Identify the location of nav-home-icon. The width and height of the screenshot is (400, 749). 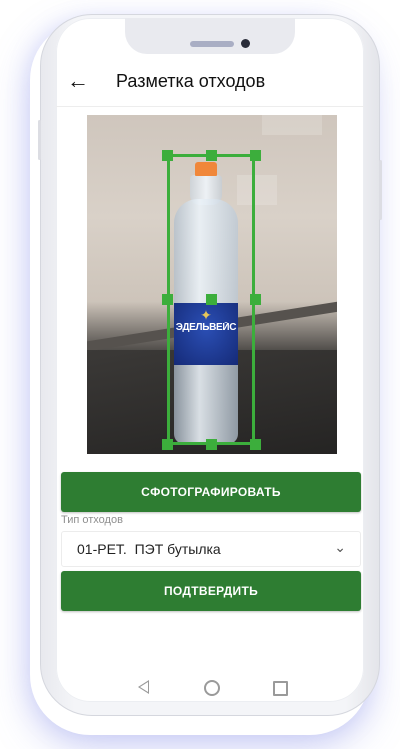
(212, 688).